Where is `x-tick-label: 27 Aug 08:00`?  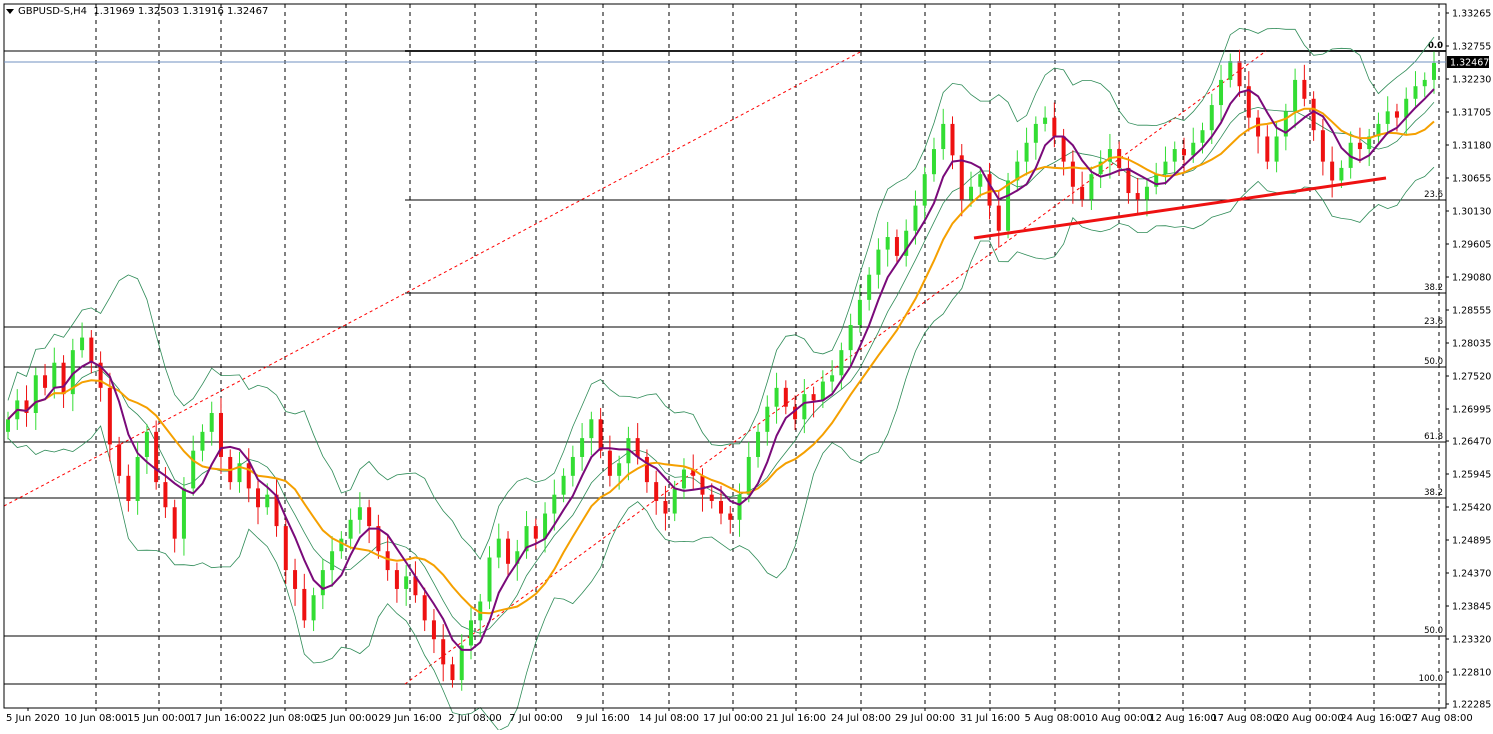 x-tick-label: 27 Aug 08:00 is located at coordinates (1438, 718).